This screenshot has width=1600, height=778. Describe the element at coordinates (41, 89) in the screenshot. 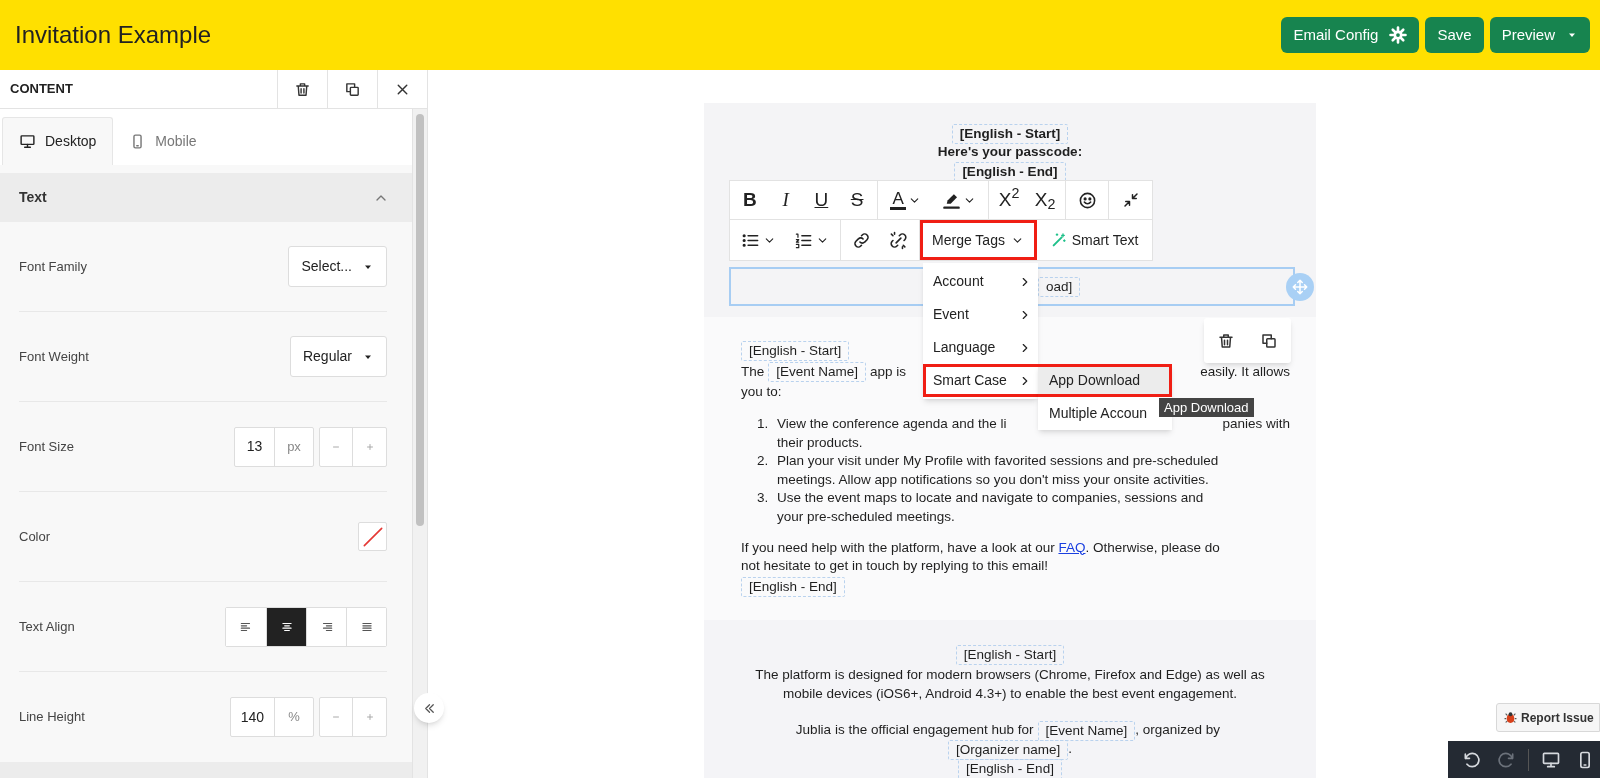

I see `panel-title: CONTENT` at that location.